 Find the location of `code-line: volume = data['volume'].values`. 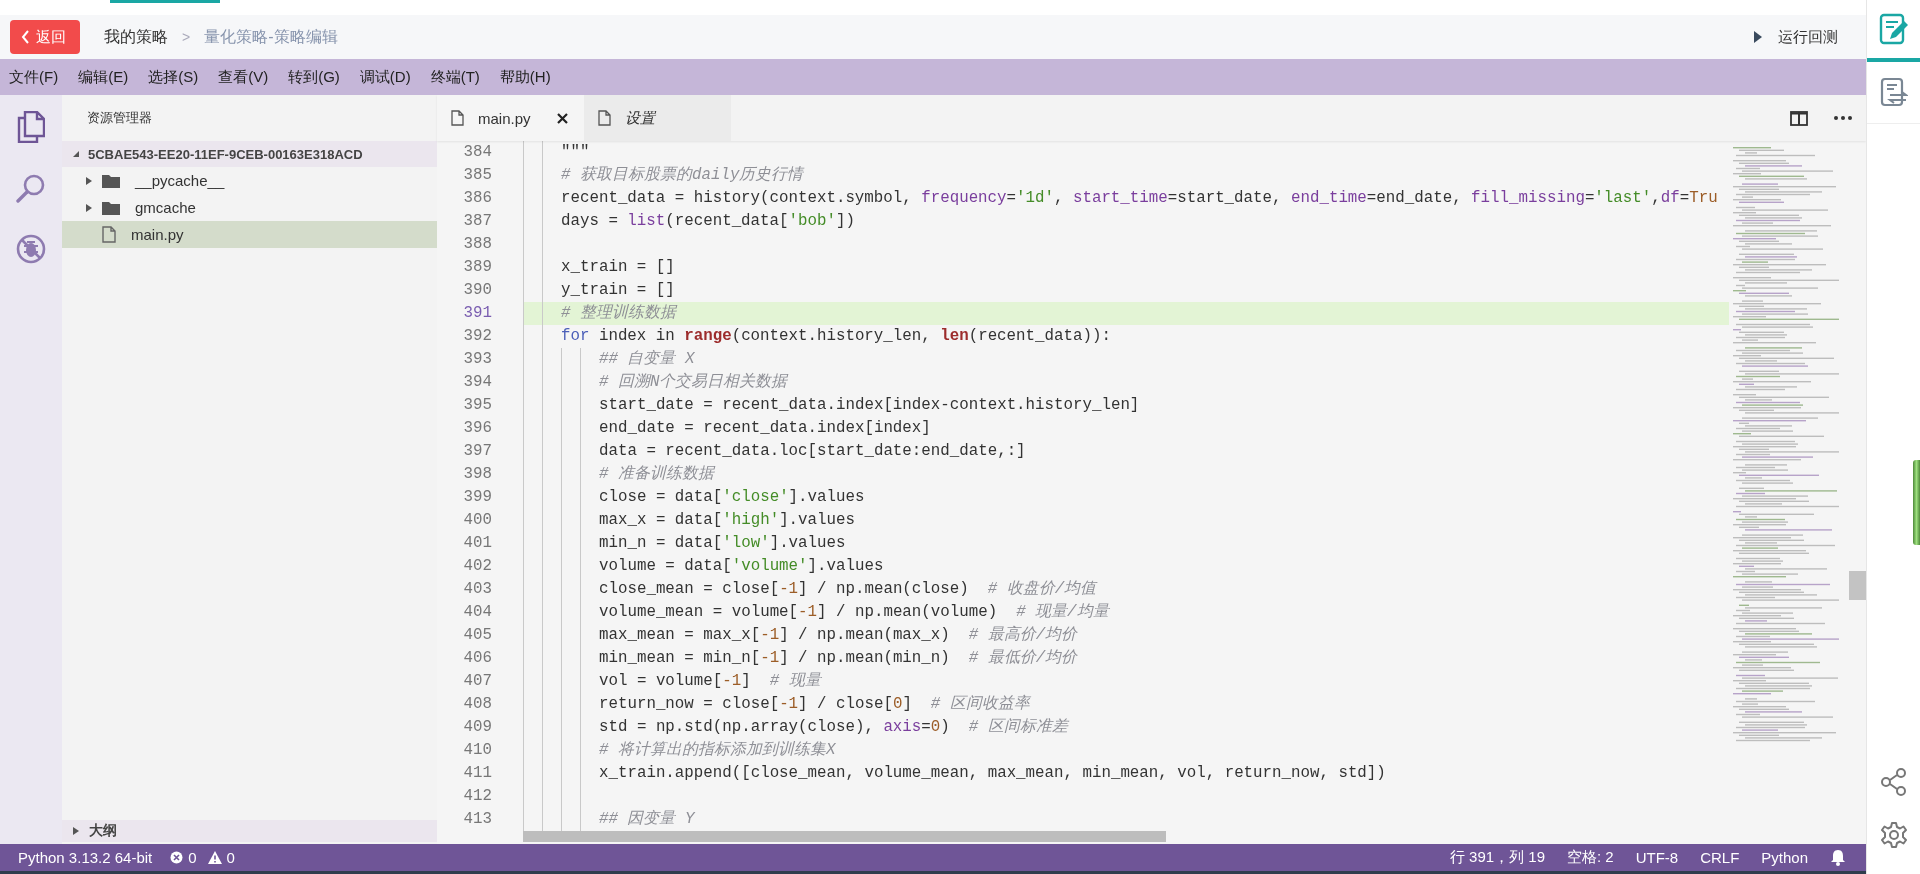

code-line: volume = data['volume'].values is located at coordinates (741, 566).